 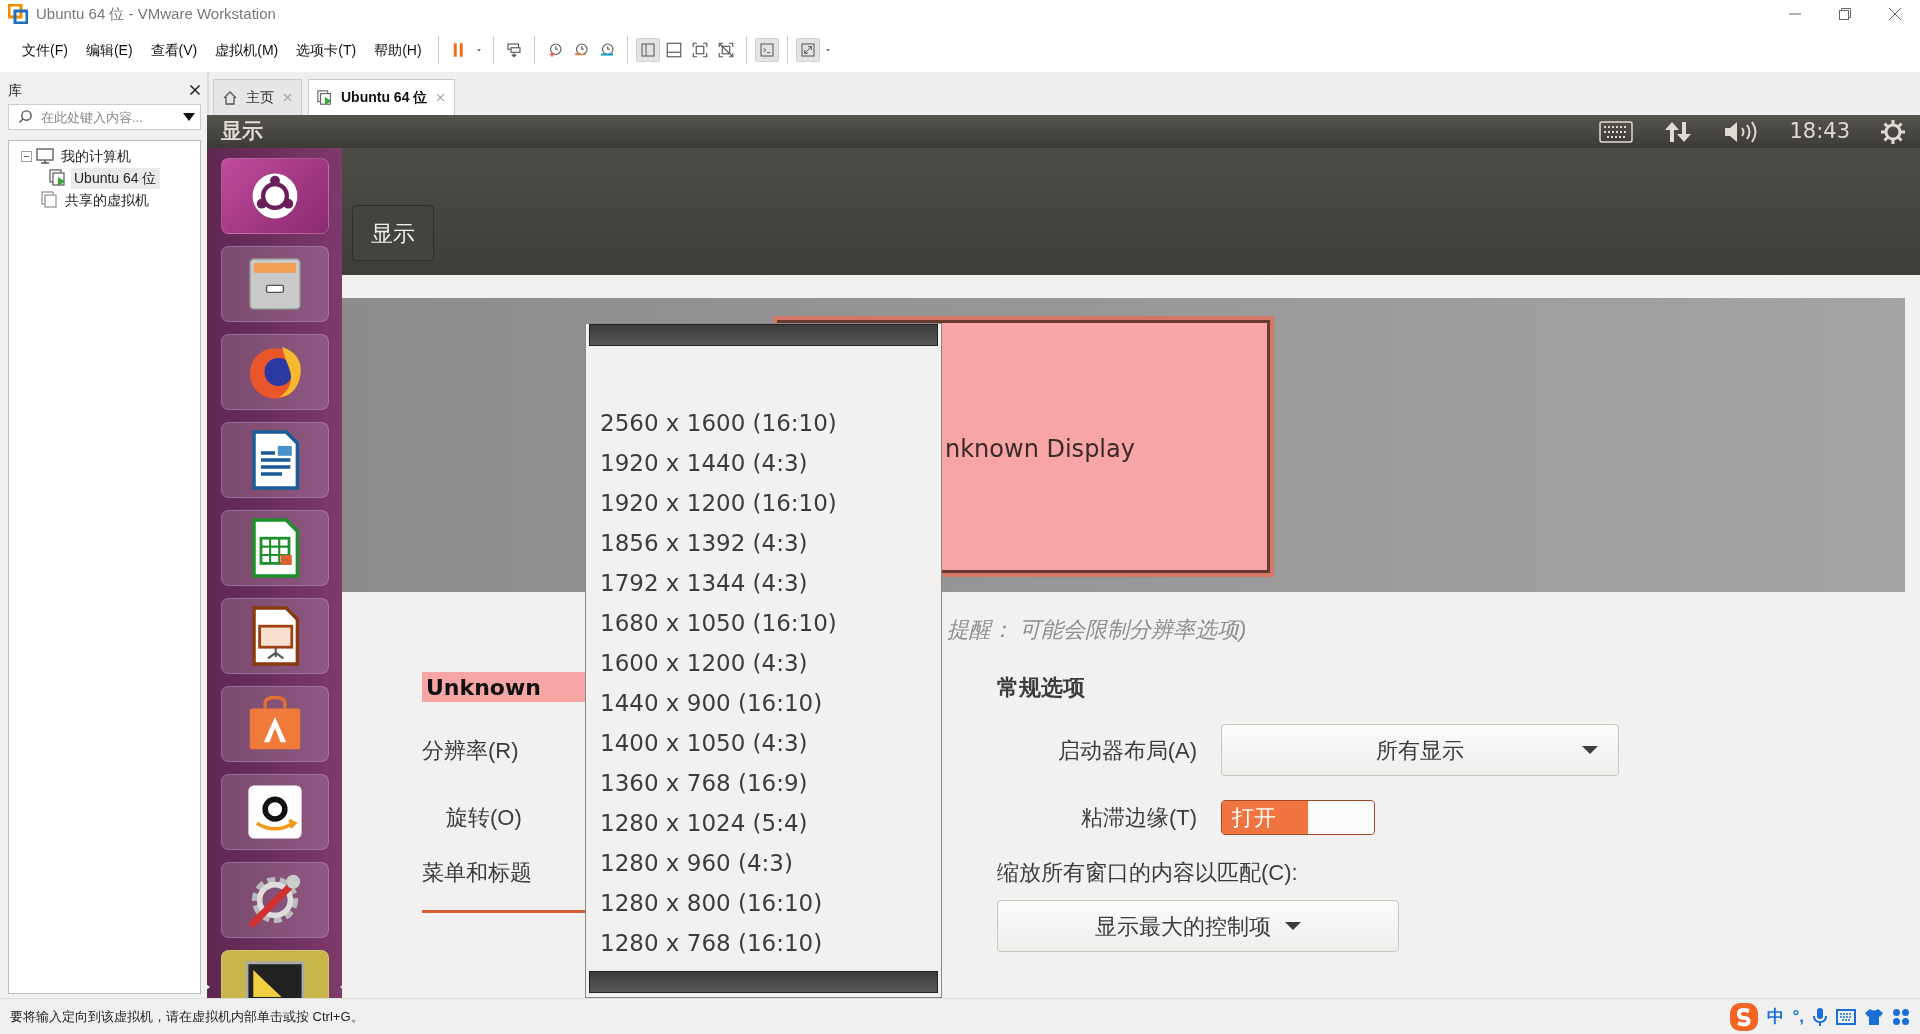 I want to click on dropdown: 所有显示, so click(x=1420, y=750).